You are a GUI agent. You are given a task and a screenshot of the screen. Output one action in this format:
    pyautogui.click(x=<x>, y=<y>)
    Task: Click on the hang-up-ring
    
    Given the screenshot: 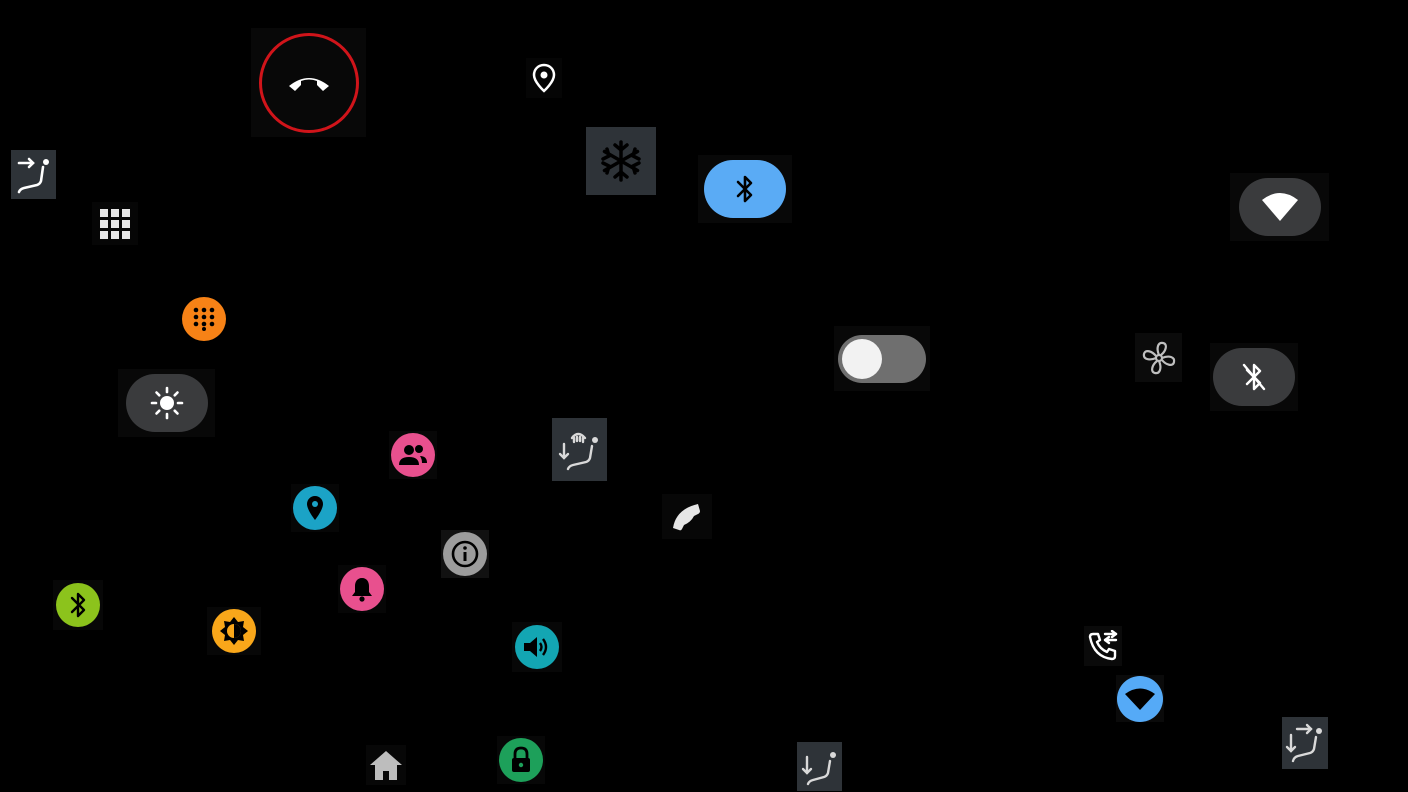 What is the action you would take?
    pyautogui.click(x=308, y=82)
    